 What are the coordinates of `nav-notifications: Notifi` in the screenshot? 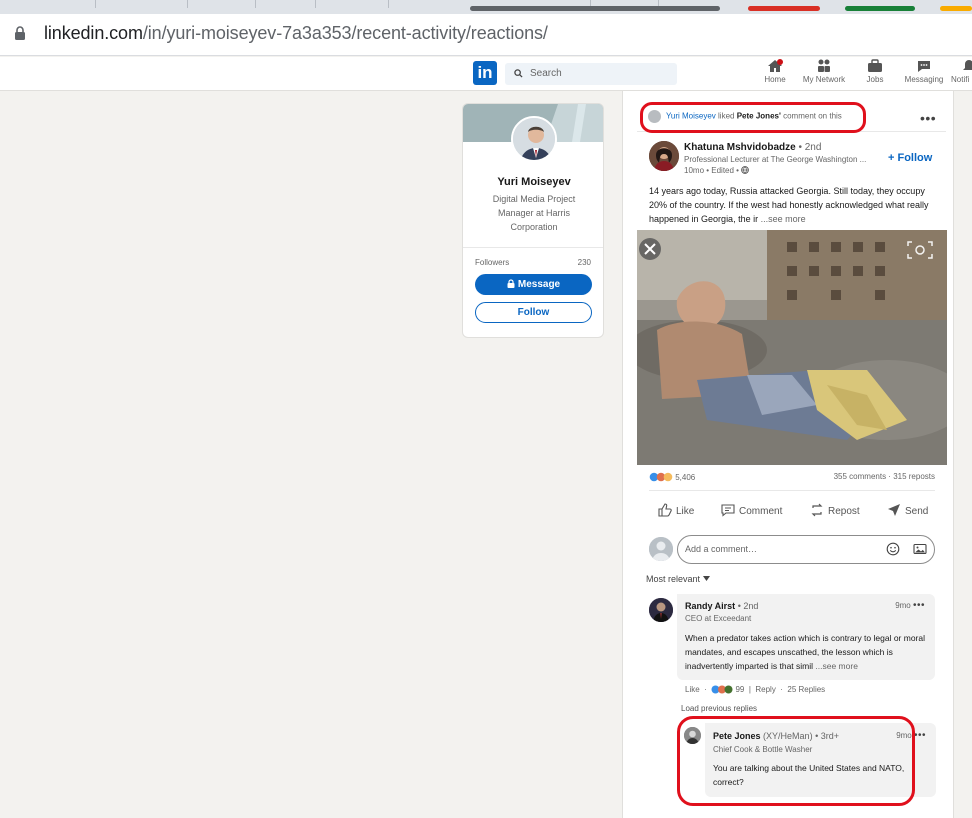 It's located at (961, 71).